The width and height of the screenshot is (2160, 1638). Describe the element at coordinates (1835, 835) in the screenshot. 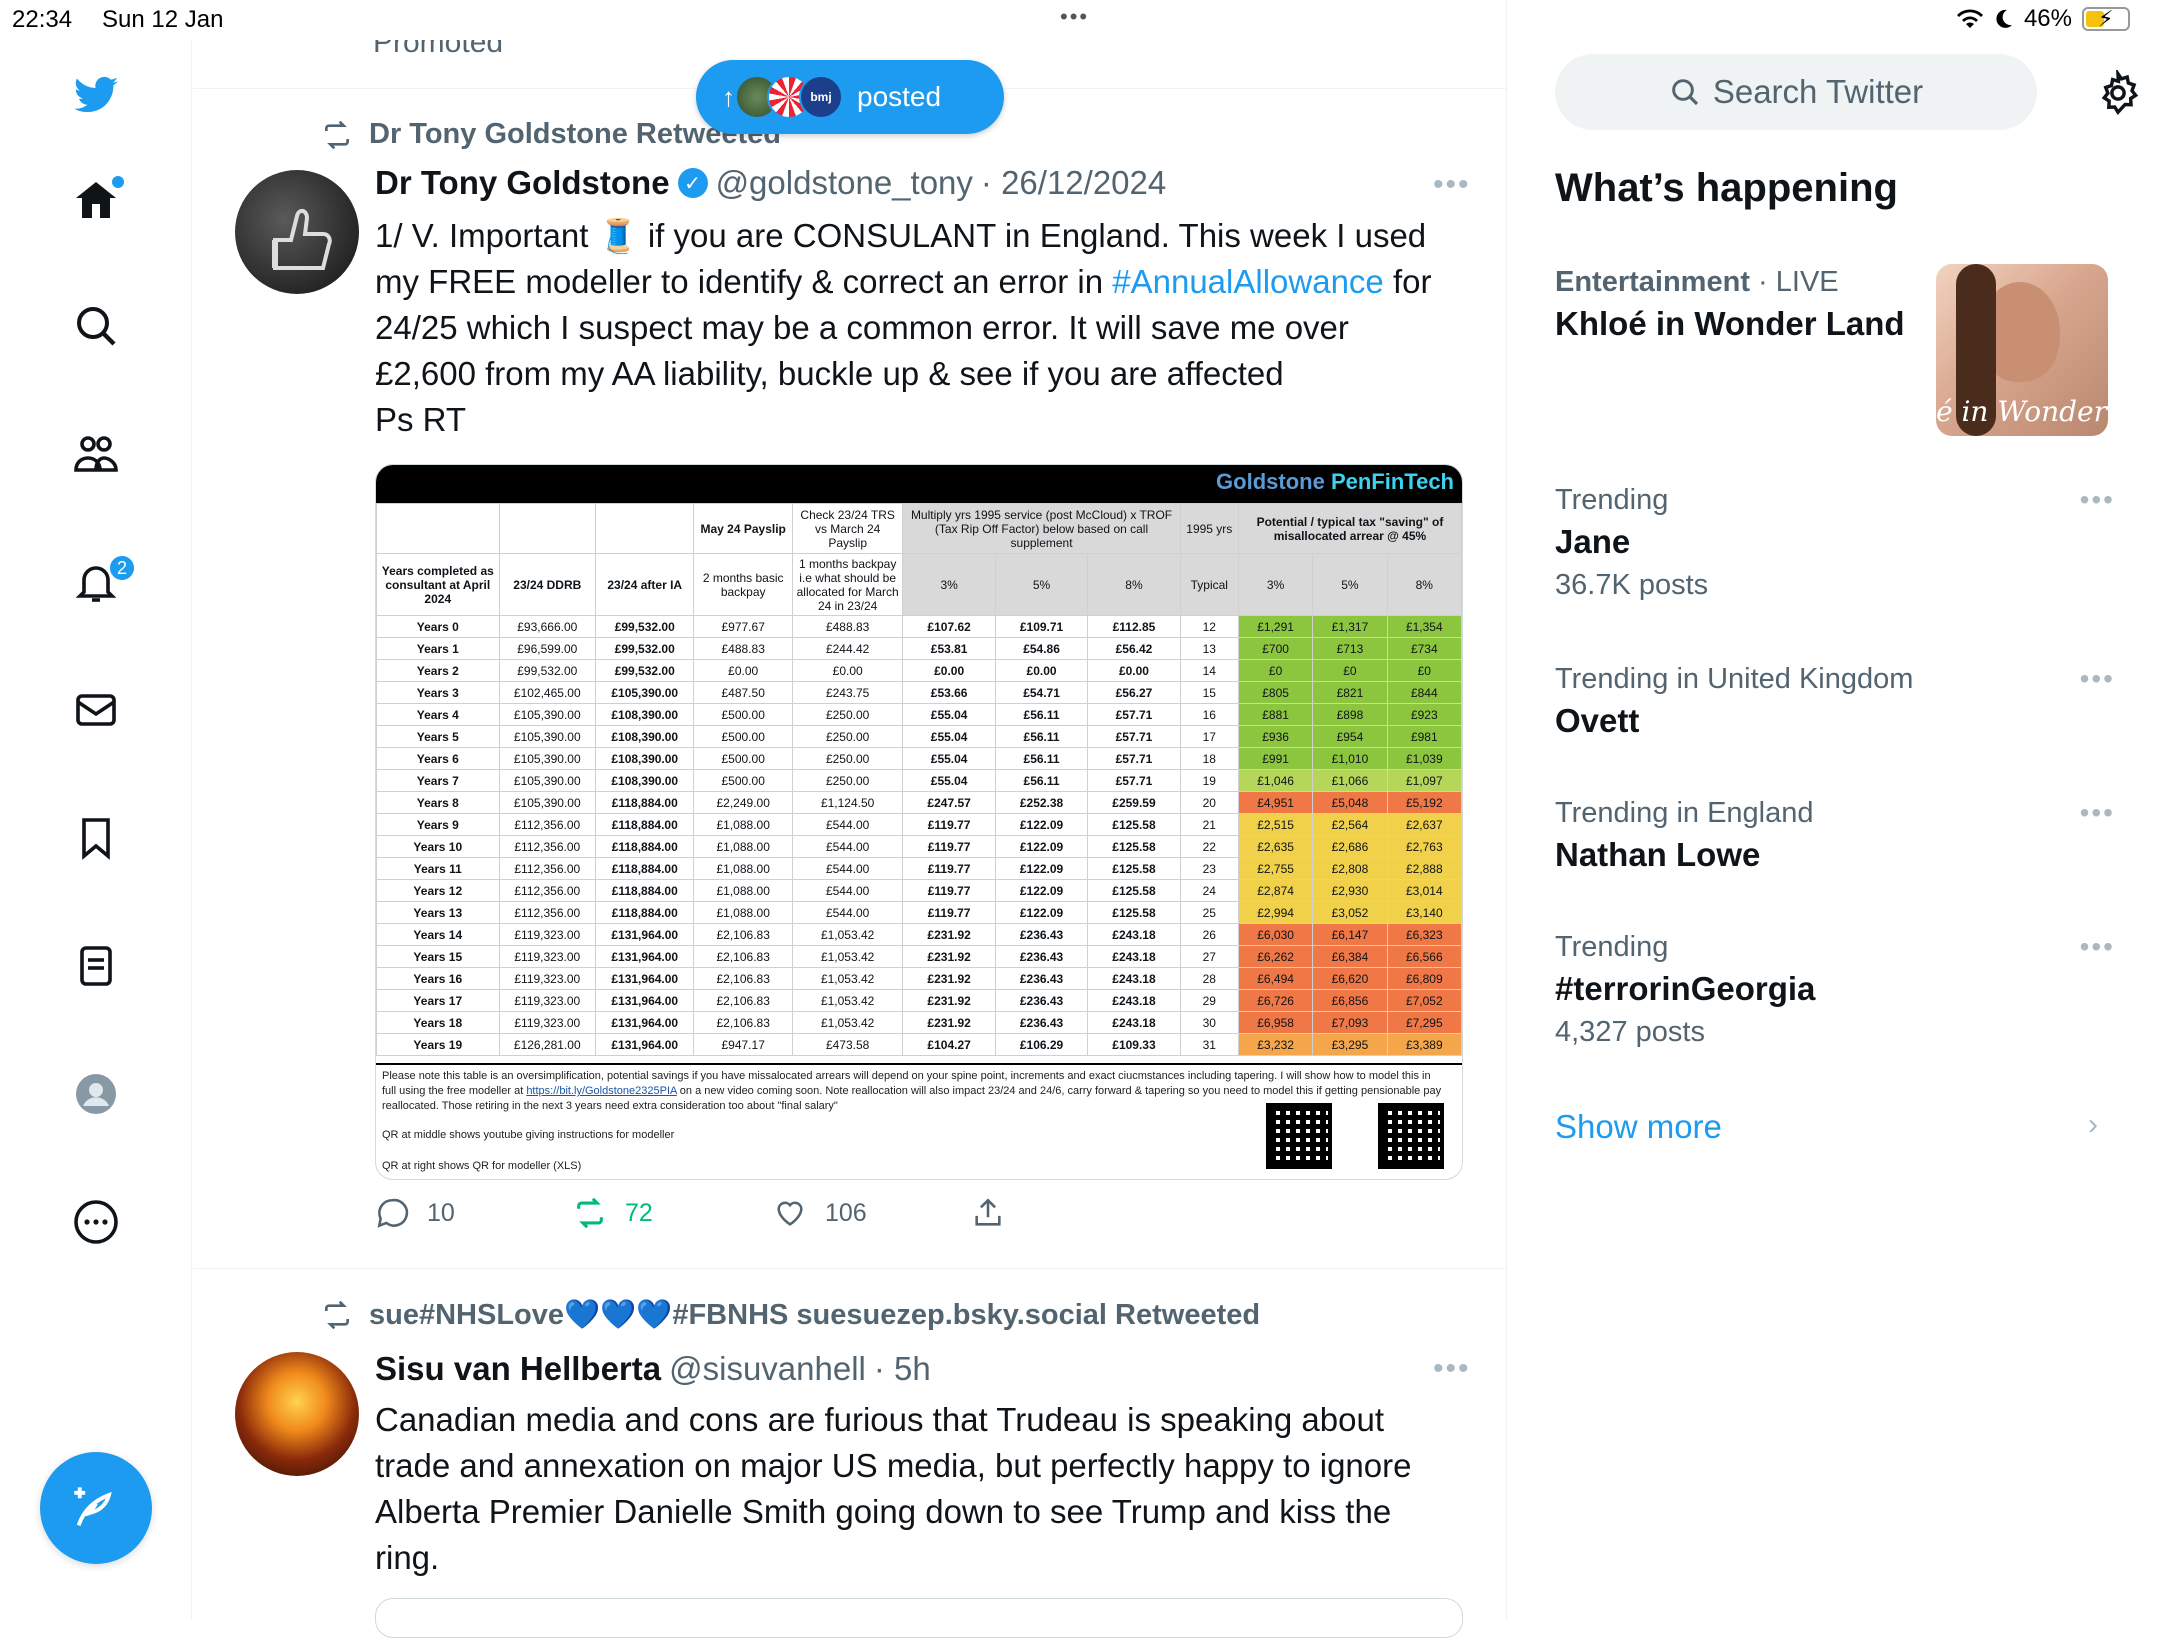

I see `trend-item: Trending in England Nathan Lowe •••` at that location.